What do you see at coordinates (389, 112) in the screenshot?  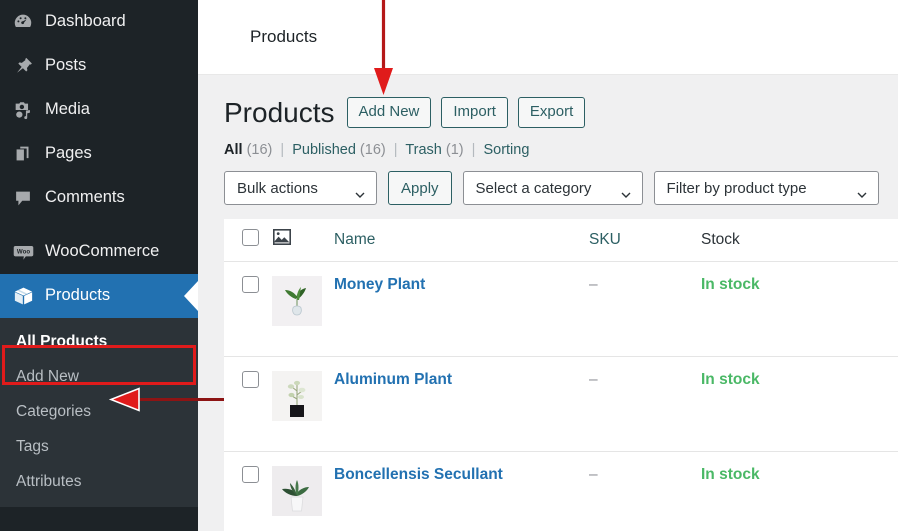 I see `add-new-button: Add New` at bounding box center [389, 112].